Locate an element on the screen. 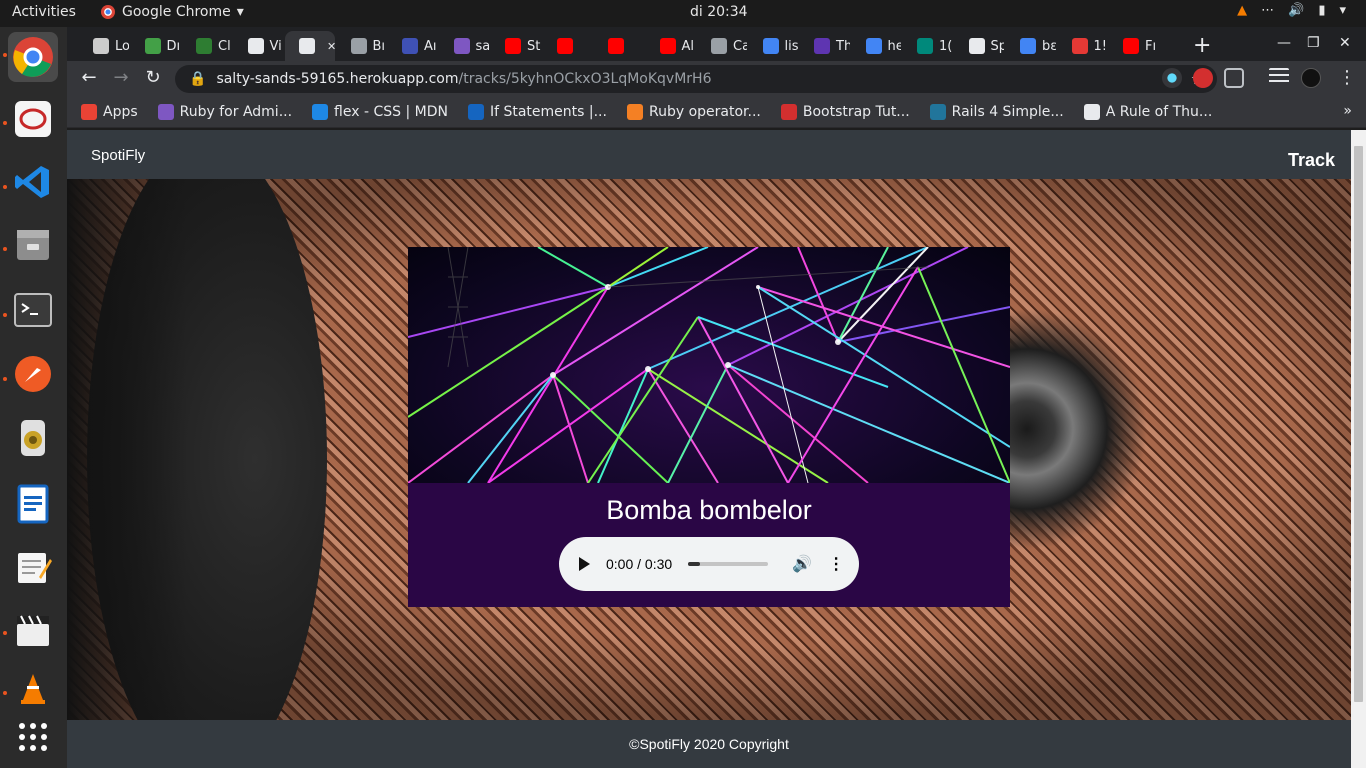 This screenshot has height=768, width=1366. maximize-button: ❐ is located at coordinates (1313, 43).